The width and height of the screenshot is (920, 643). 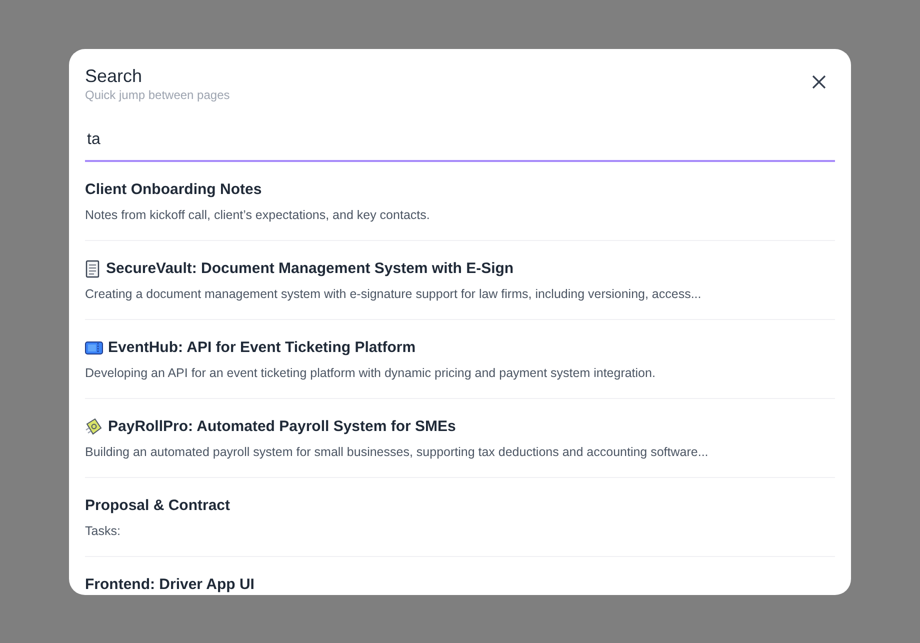 I want to click on result-title: EventHub: API for Event Ticketing Platform, so click(x=262, y=348).